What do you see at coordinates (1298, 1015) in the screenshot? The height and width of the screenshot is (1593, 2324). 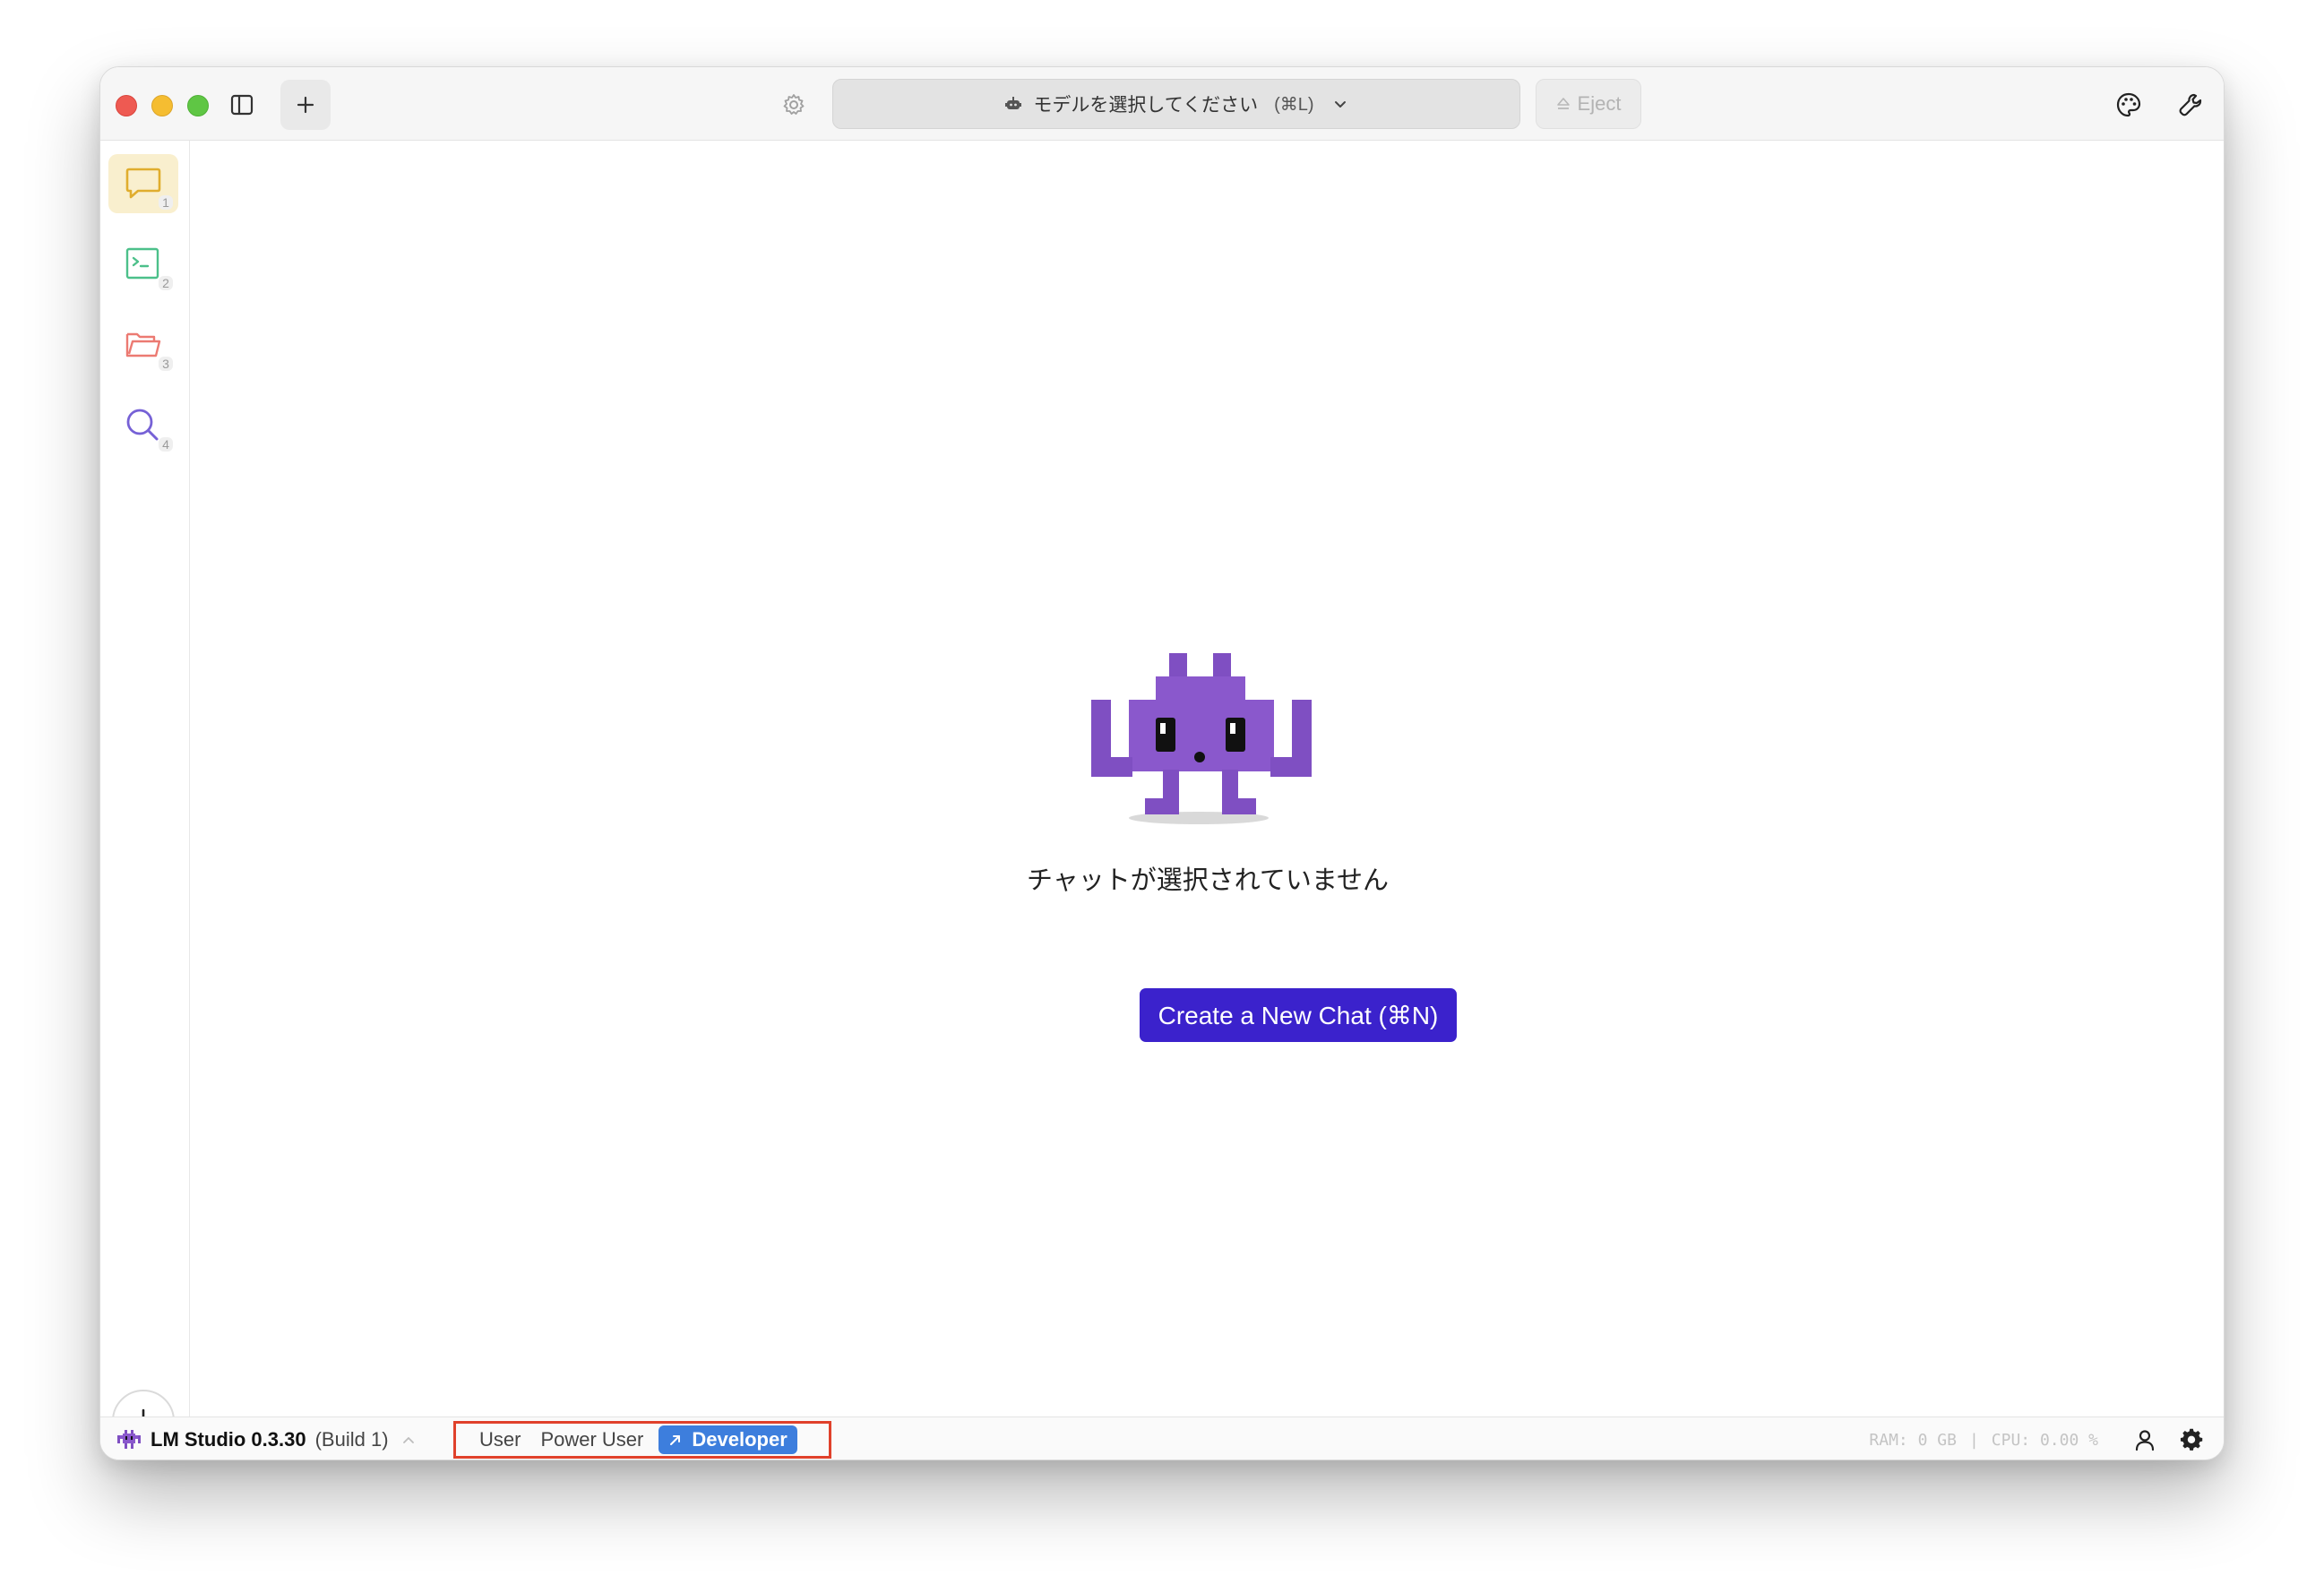 I see `create-new-chat-button: Create a New Chat (⌘N)` at bounding box center [1298, 1015].